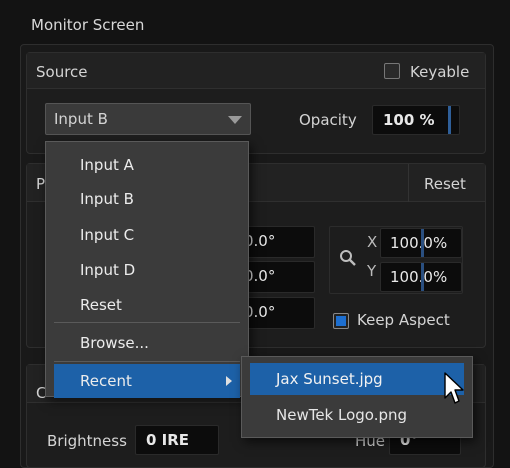  Describe the element at coordinates (235, 120) in the screenshot. I see `chevron-down-icon` at that location.